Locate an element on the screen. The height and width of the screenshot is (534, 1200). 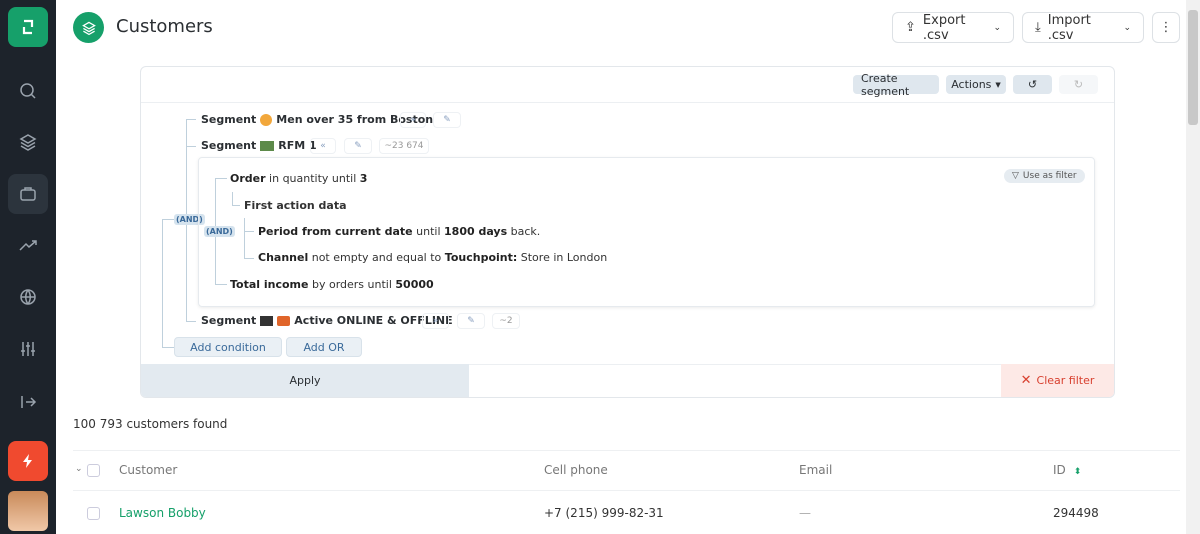
lightning-icon is located at coordinates (28, 461).